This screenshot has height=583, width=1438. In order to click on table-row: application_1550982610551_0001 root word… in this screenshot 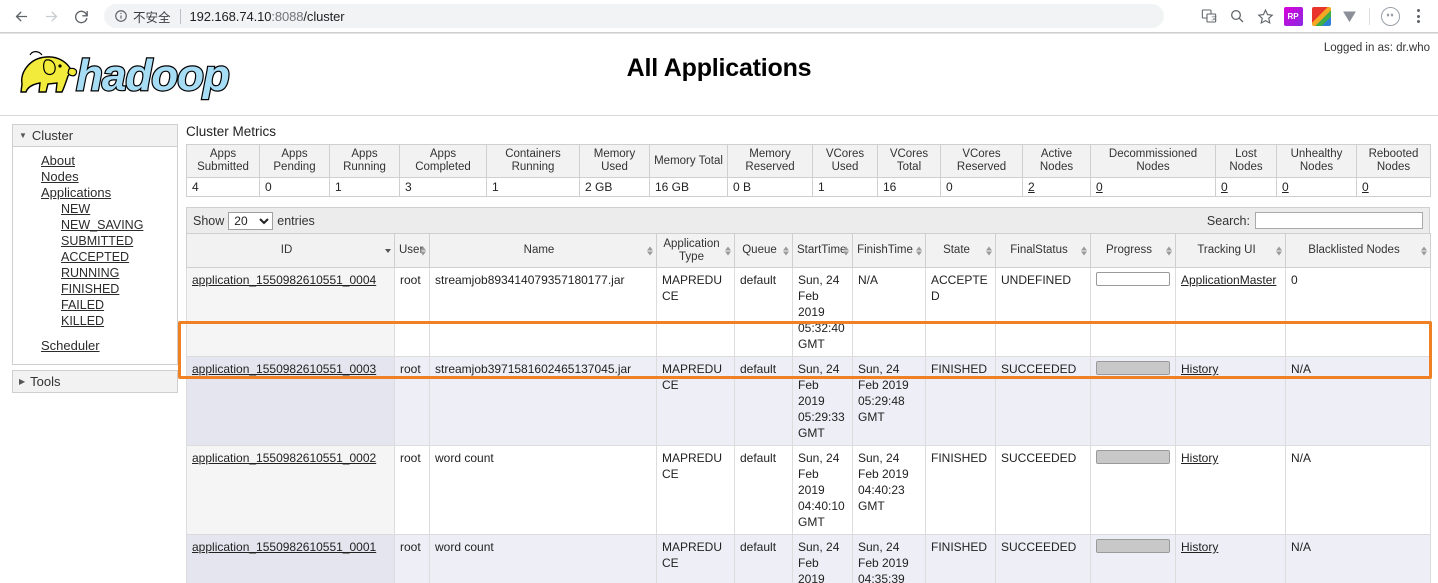, I will do `click(808, 558)`.